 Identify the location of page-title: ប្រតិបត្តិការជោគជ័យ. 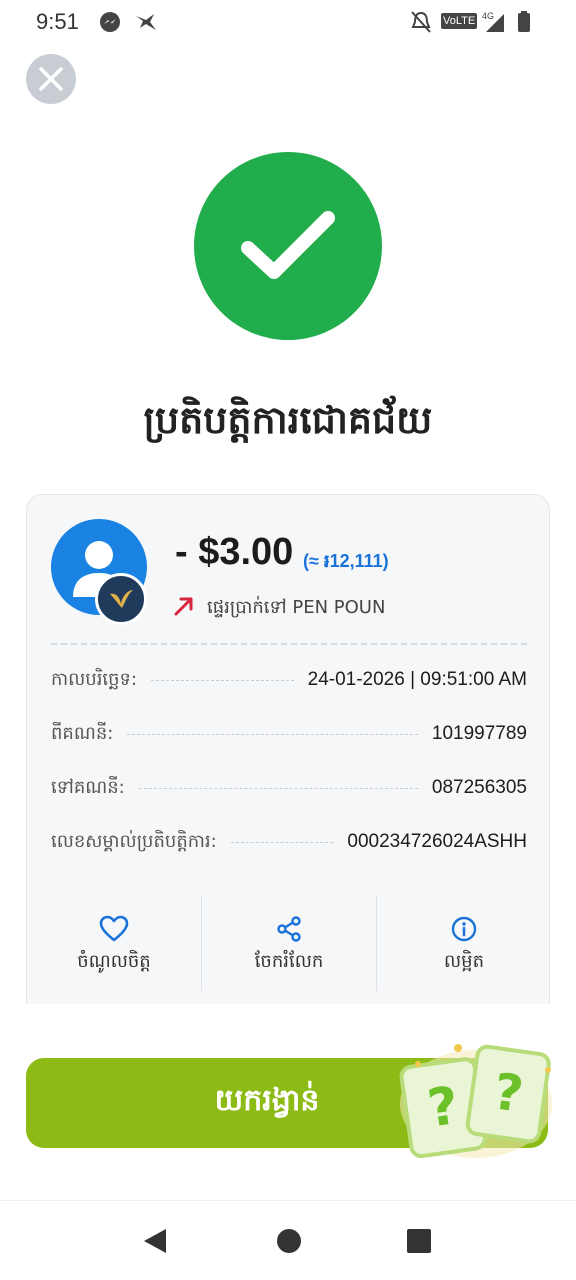
(288, 420).